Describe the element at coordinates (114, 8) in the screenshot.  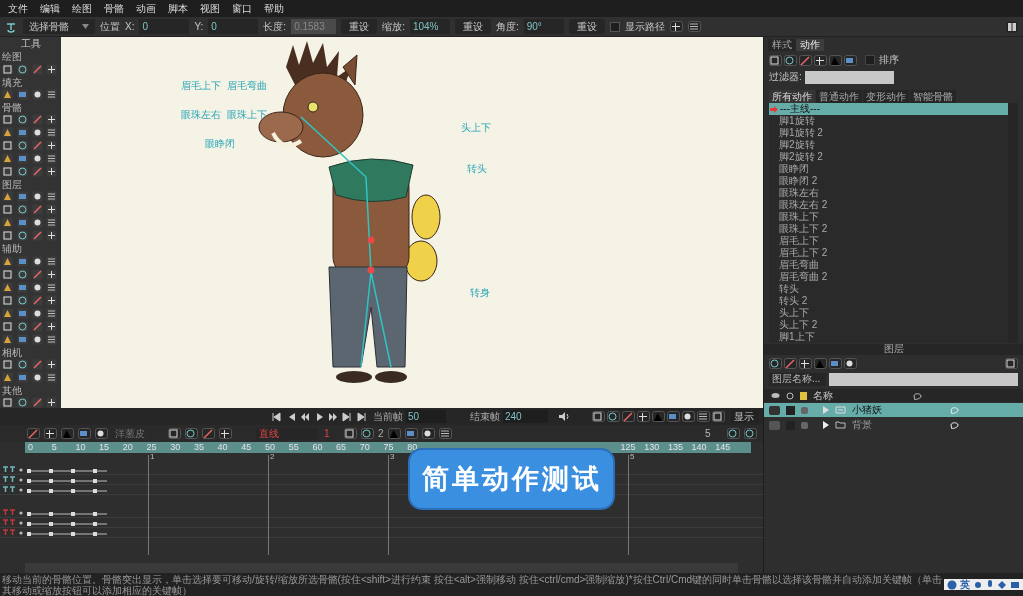
I see `menu-item: 骨骼` at that location.